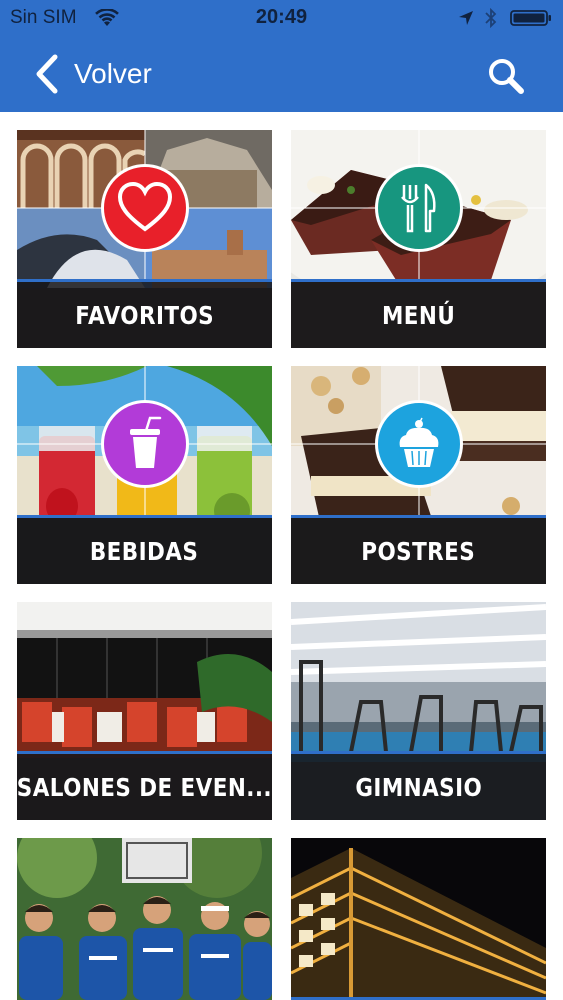 The image size is (563, 1000). I want to click on tile-label: MENÚ, so click(418, 315).